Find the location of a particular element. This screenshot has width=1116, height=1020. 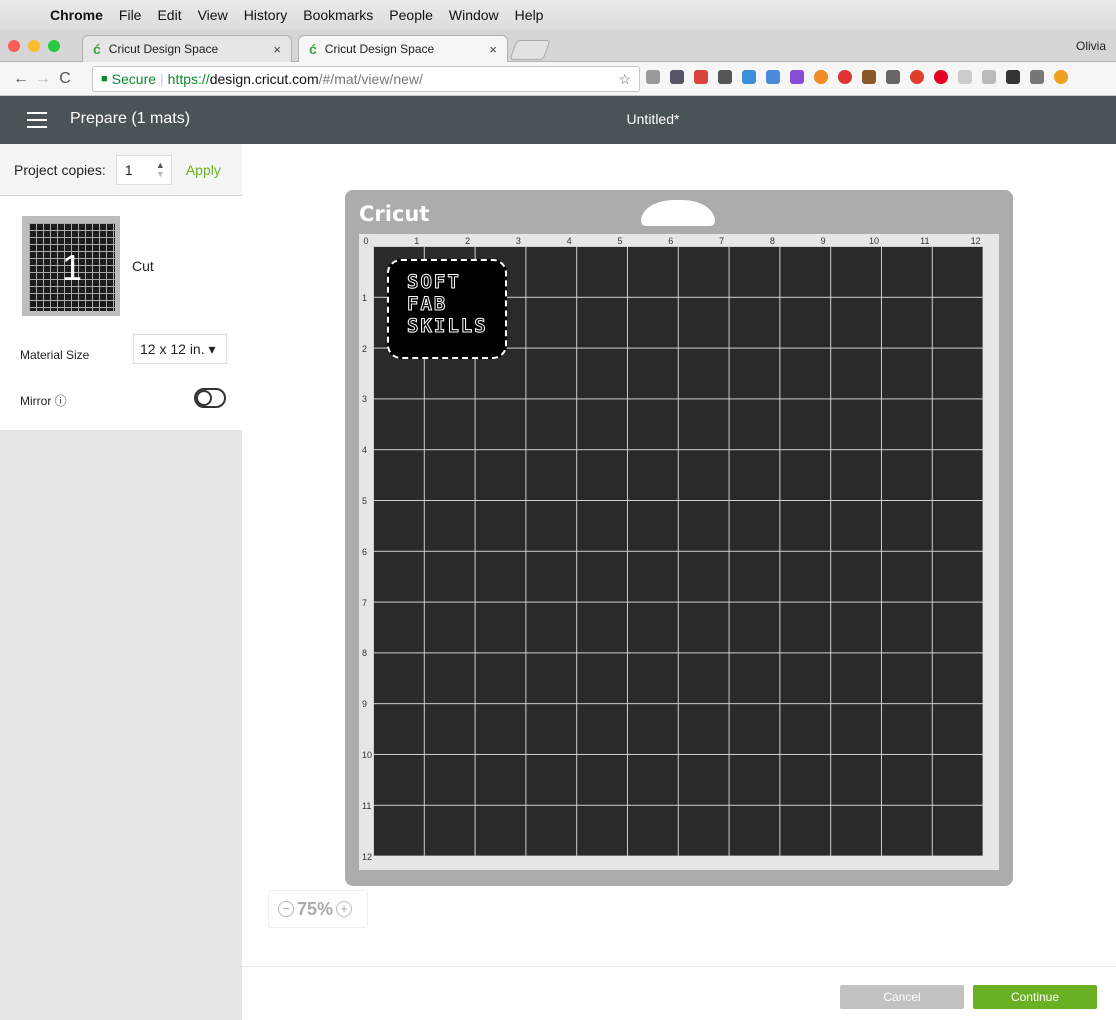

zoom-control: − 75% + is located at coordinates (318, 909).